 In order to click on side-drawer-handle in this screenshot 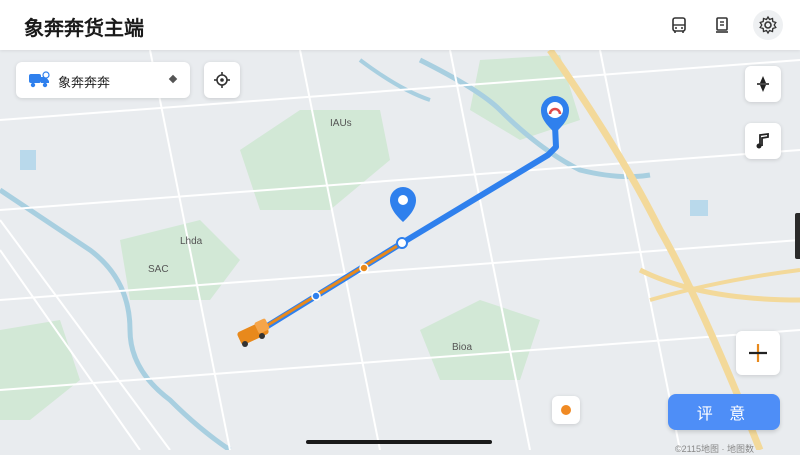, I will do `click(797, 236)`.